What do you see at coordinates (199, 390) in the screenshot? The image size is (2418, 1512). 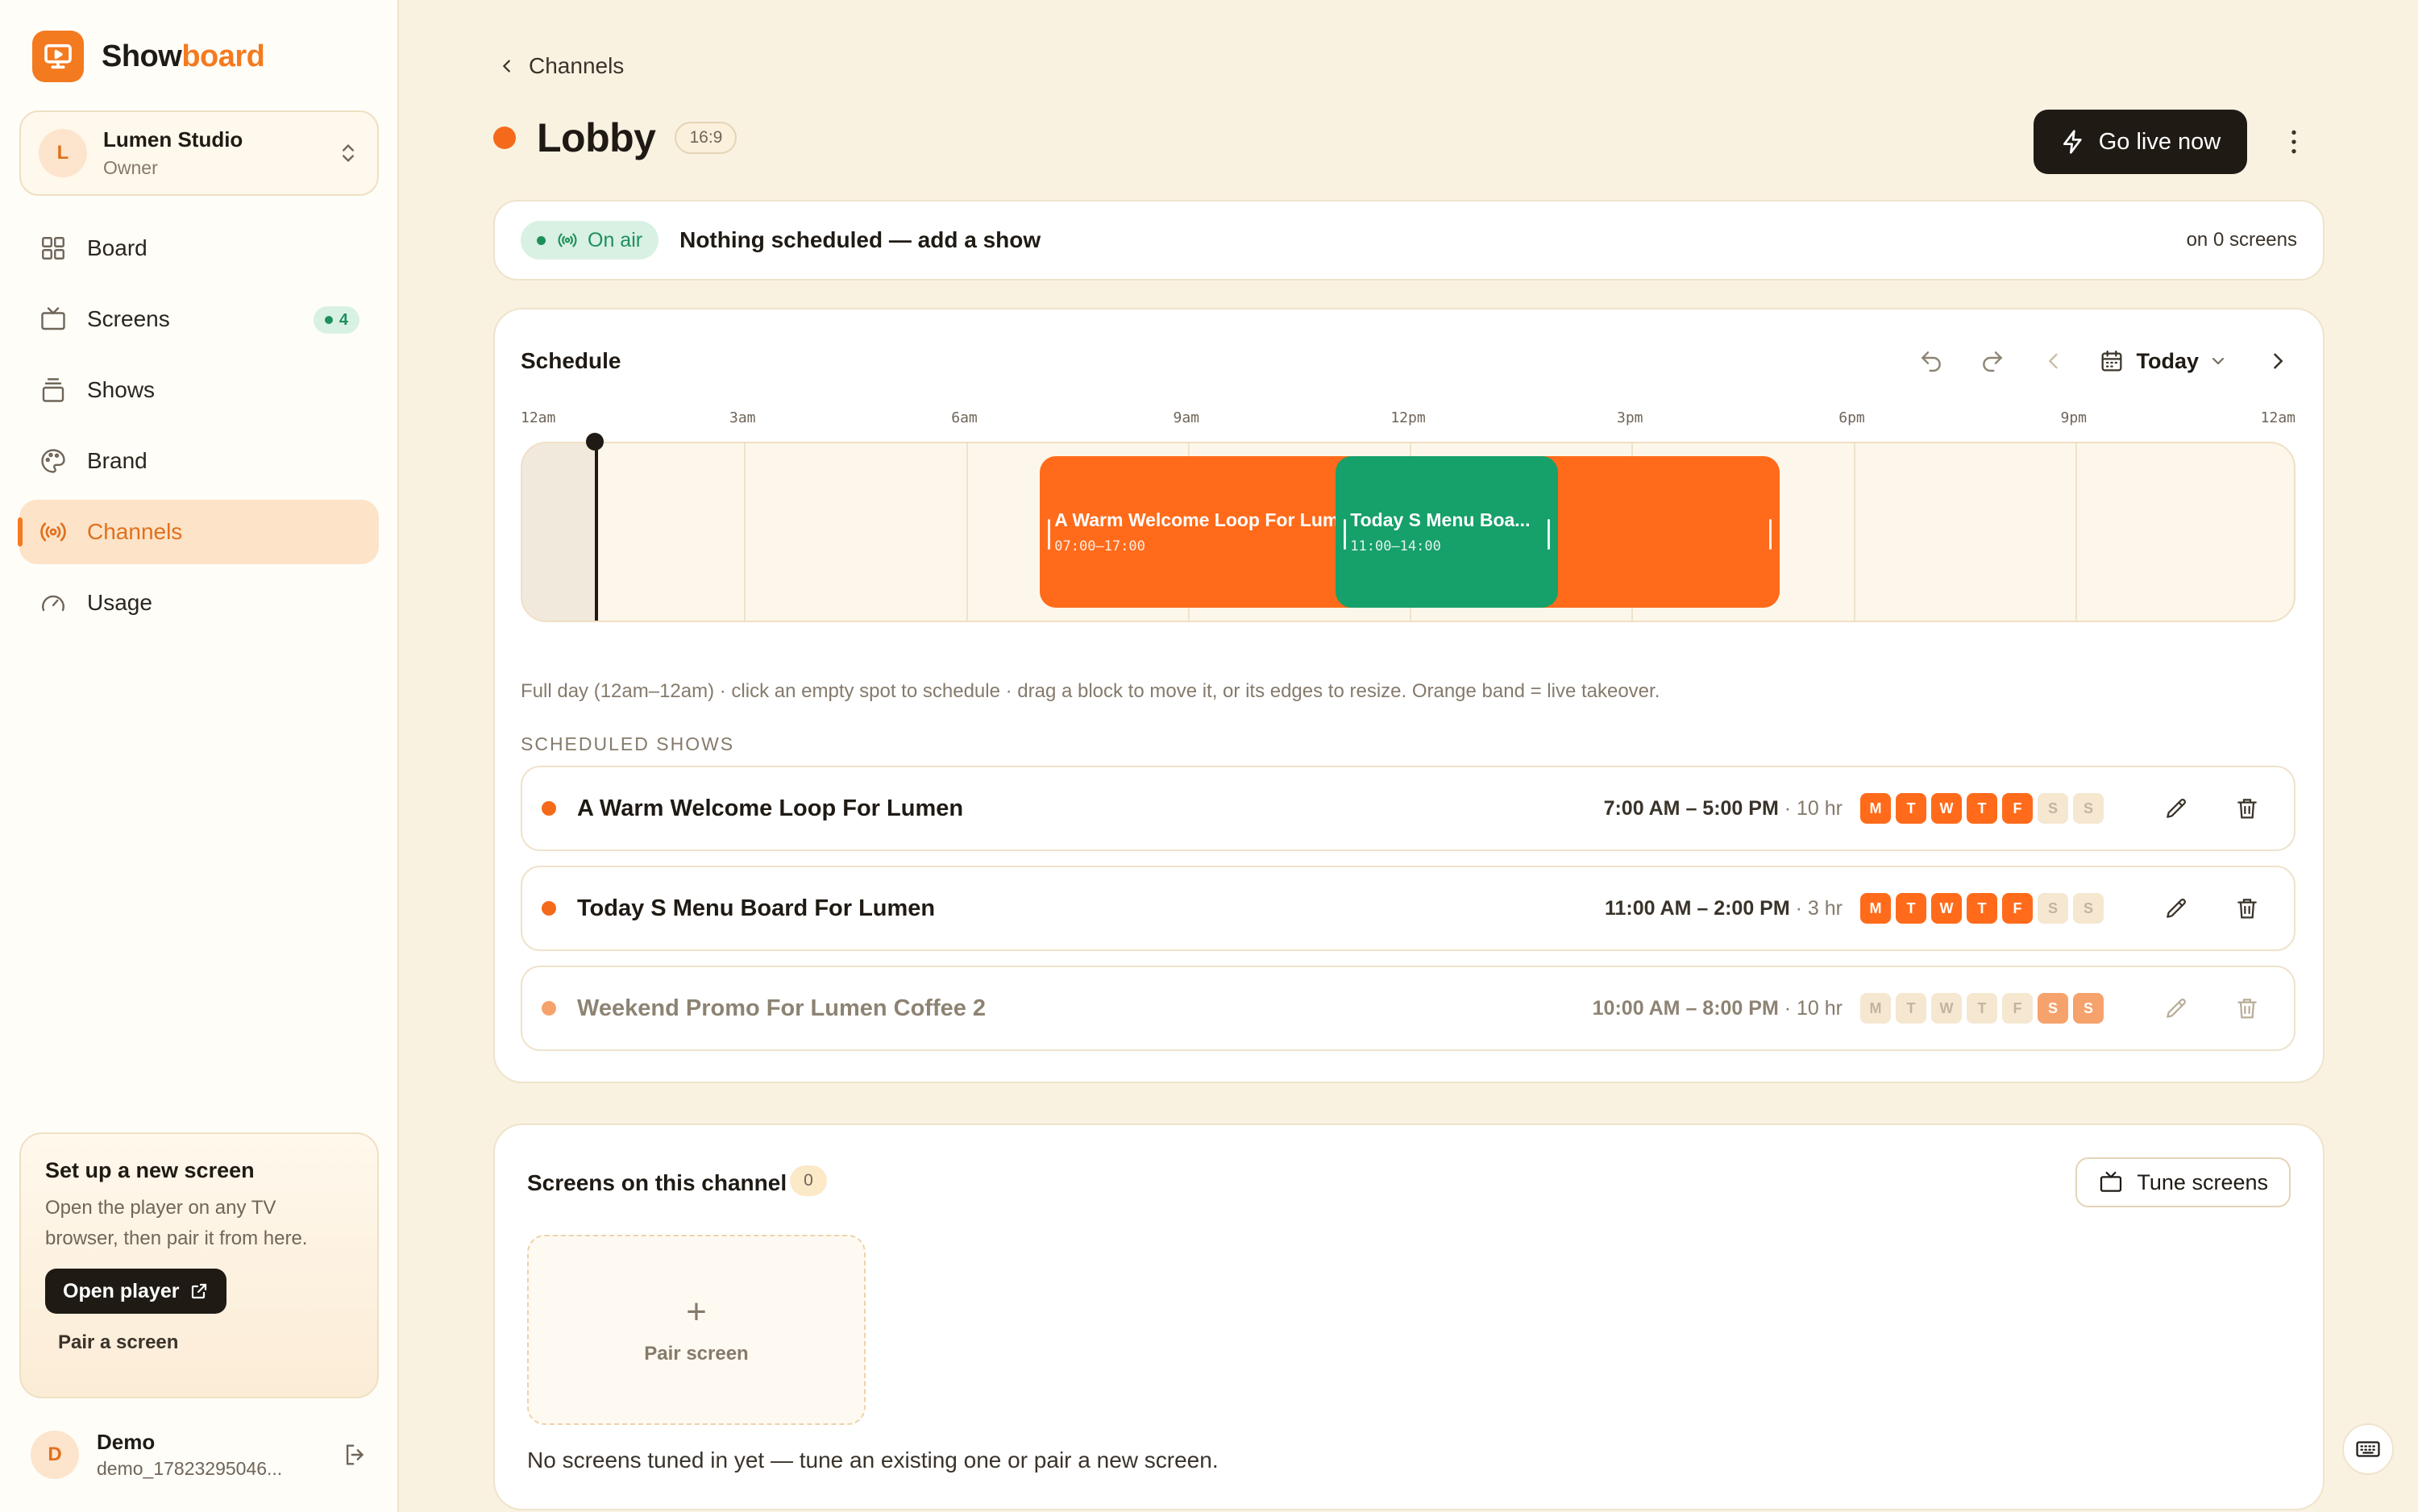 I see `nav-item-shows: Shows` at bounding box center [199, 390].